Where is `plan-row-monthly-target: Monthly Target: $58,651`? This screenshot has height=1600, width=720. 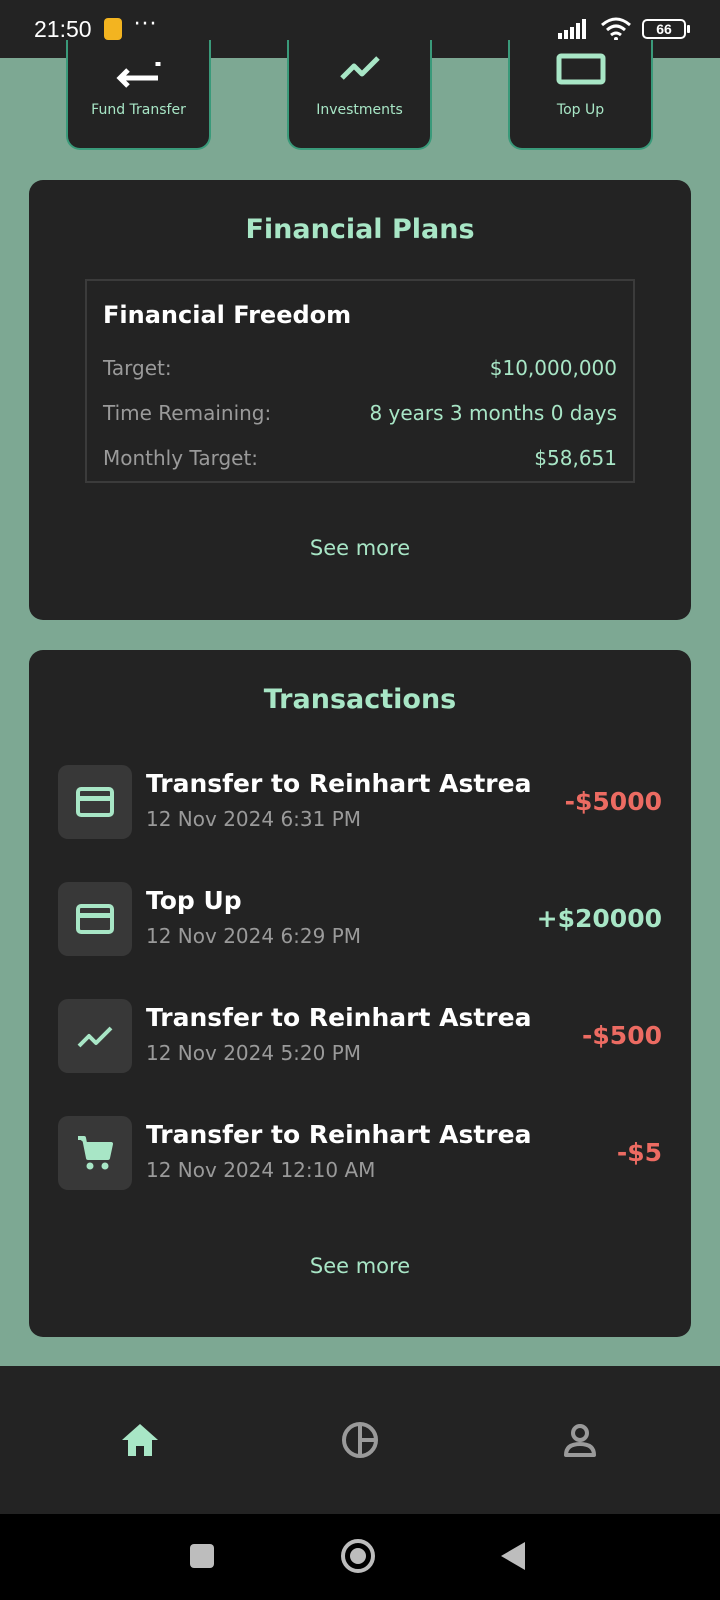
plan-row-monthly-target: Monthly Target: $58,651 is located at coordinates (360, 457).